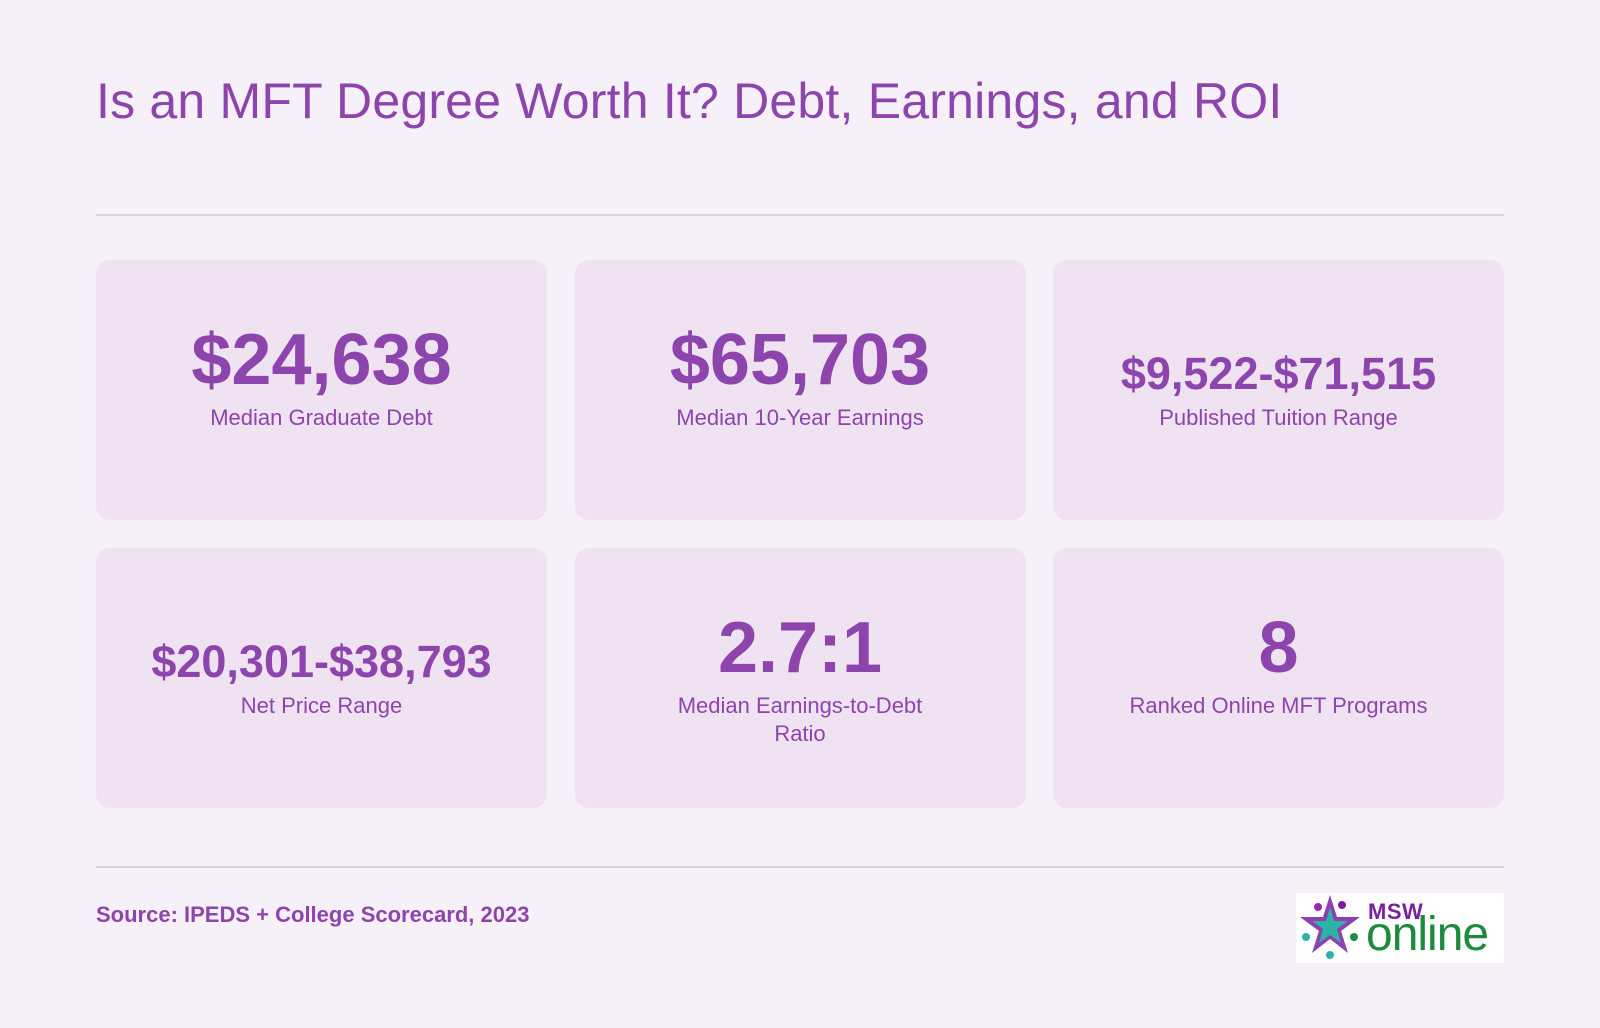 The image size is (1600, 1028). Describe the element at coordinates (1330, 927) in the screenshot. I see `star-people-icon` at that location.